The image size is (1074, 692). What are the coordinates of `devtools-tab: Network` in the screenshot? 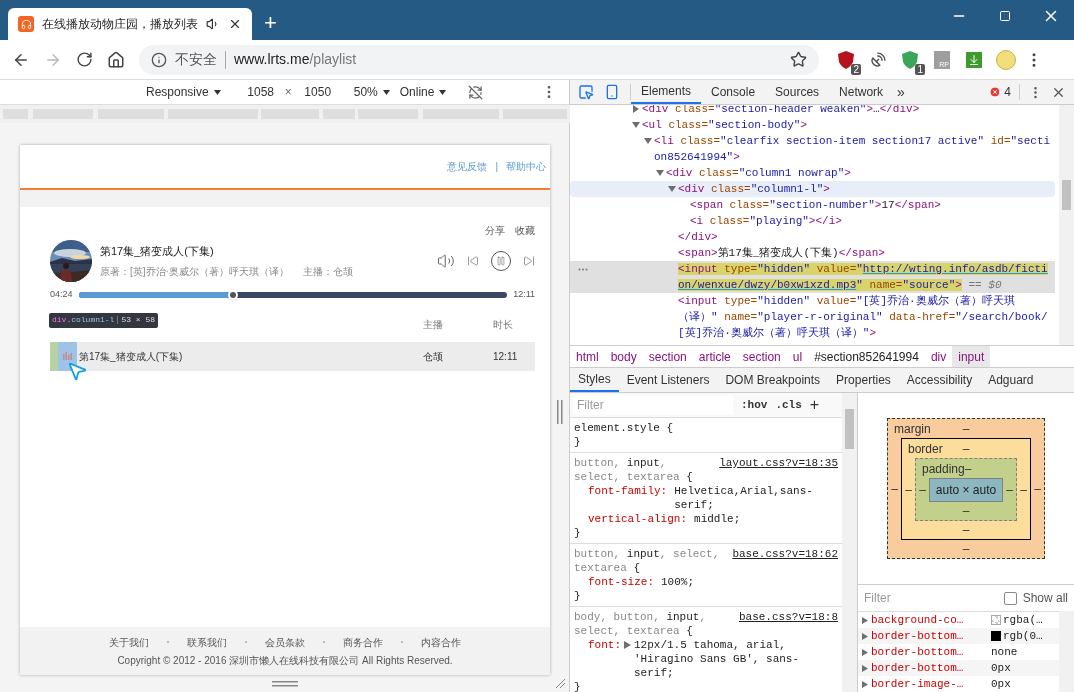 It's located at (861, 92).